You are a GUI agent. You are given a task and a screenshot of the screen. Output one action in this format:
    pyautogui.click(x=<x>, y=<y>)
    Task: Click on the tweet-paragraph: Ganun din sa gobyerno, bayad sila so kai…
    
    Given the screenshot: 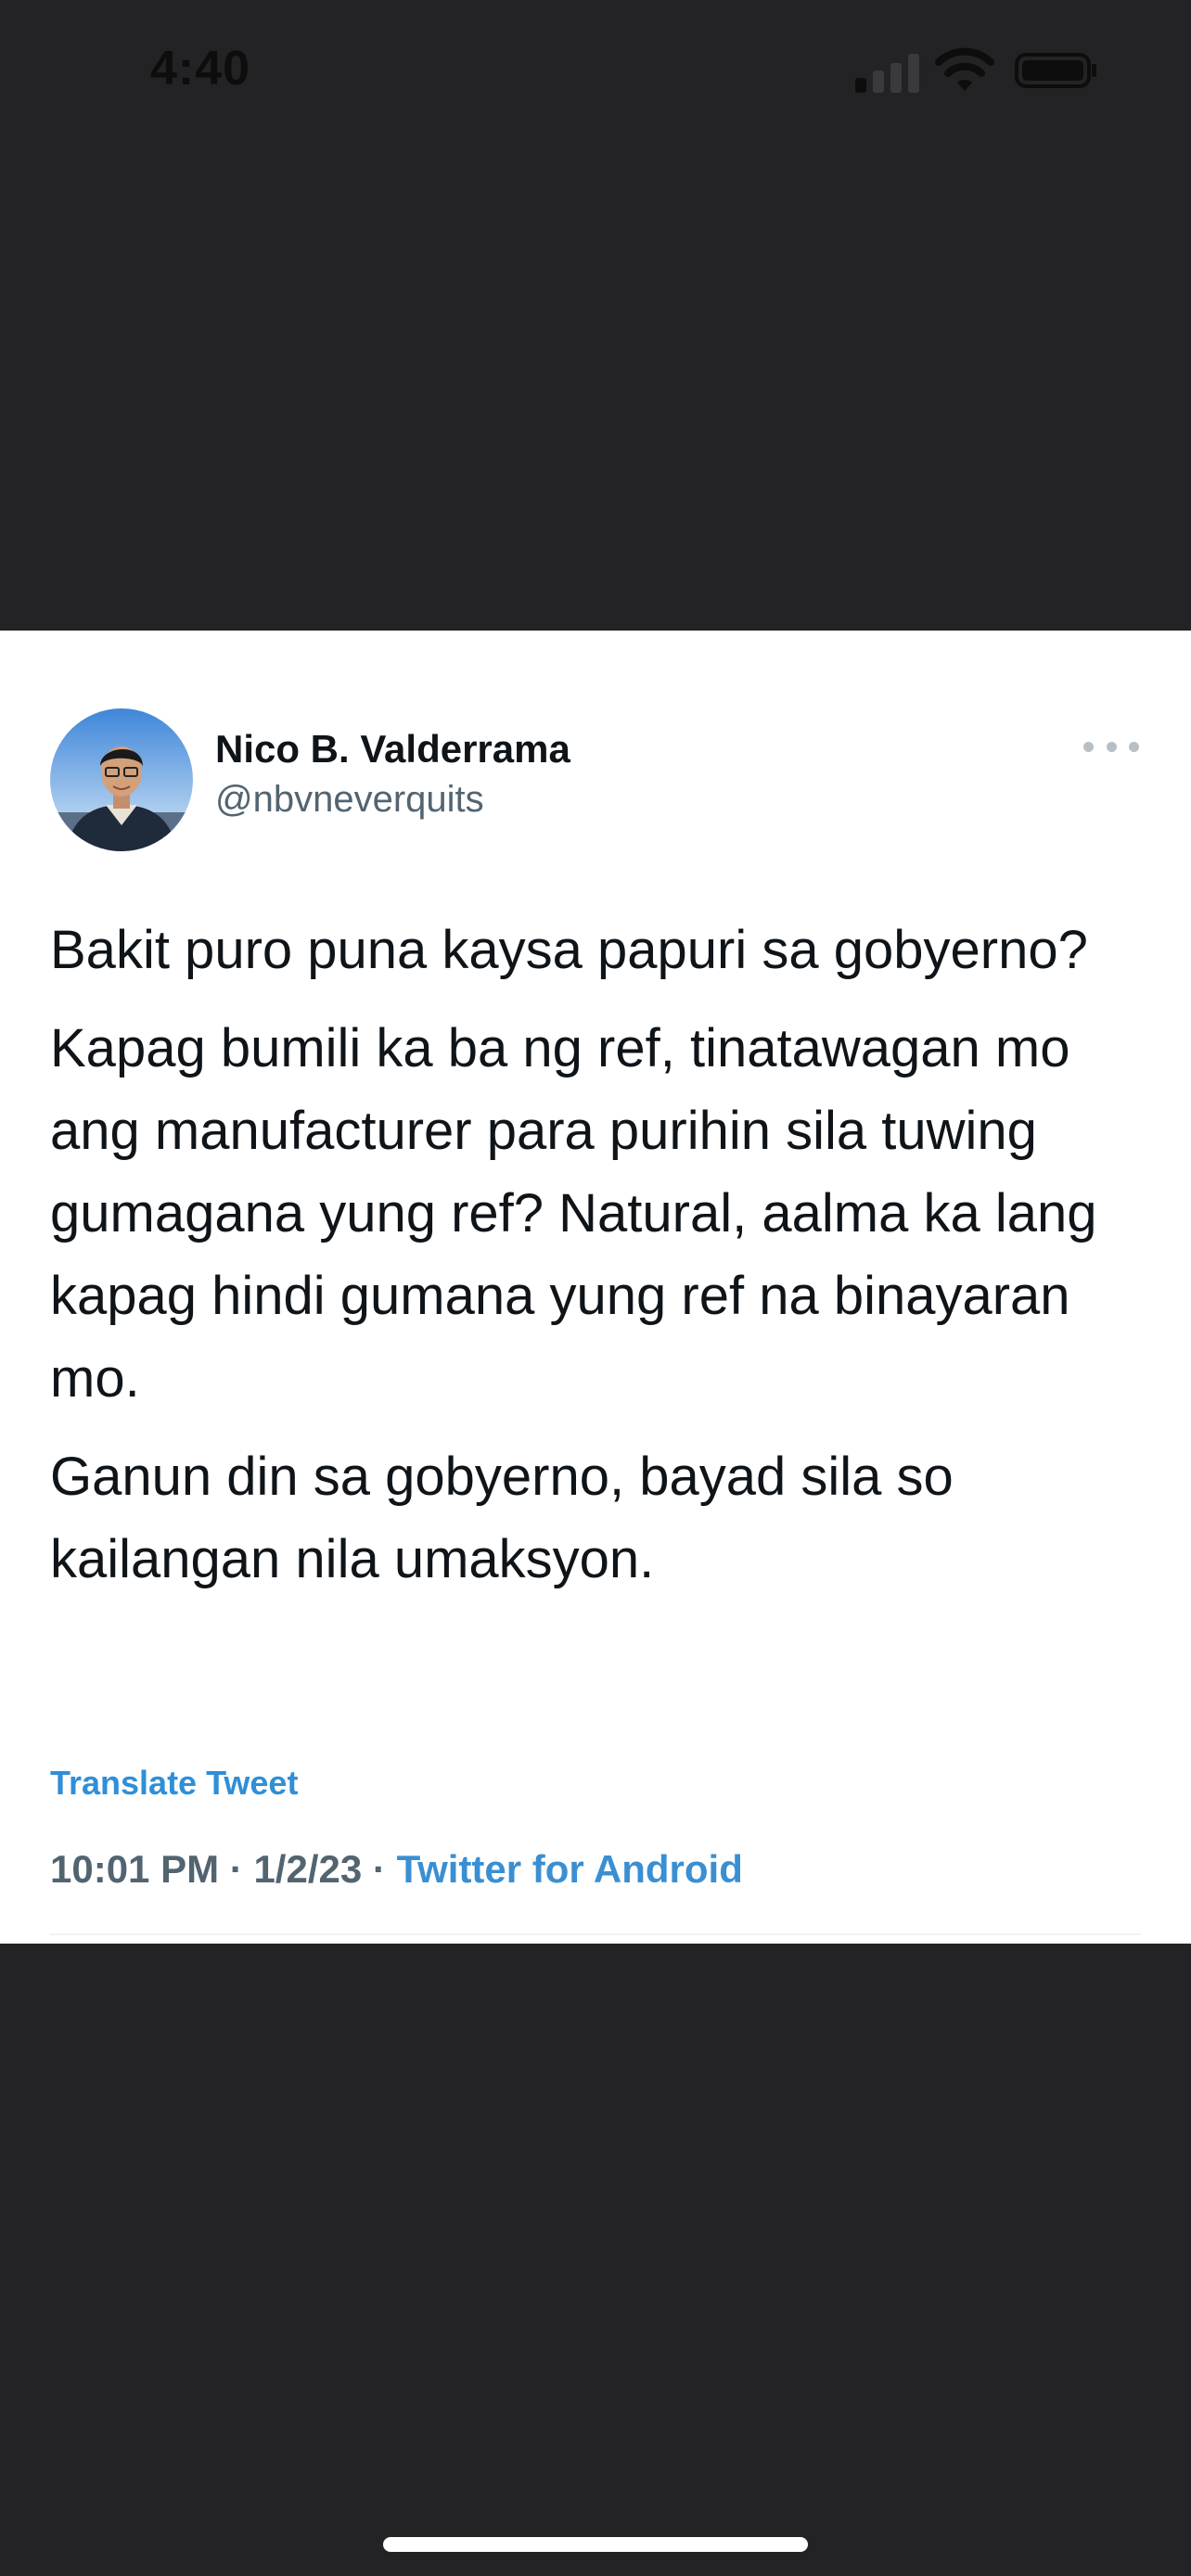 What is the action you would take?
    pyautogui.click(x=502, y=1518)
    